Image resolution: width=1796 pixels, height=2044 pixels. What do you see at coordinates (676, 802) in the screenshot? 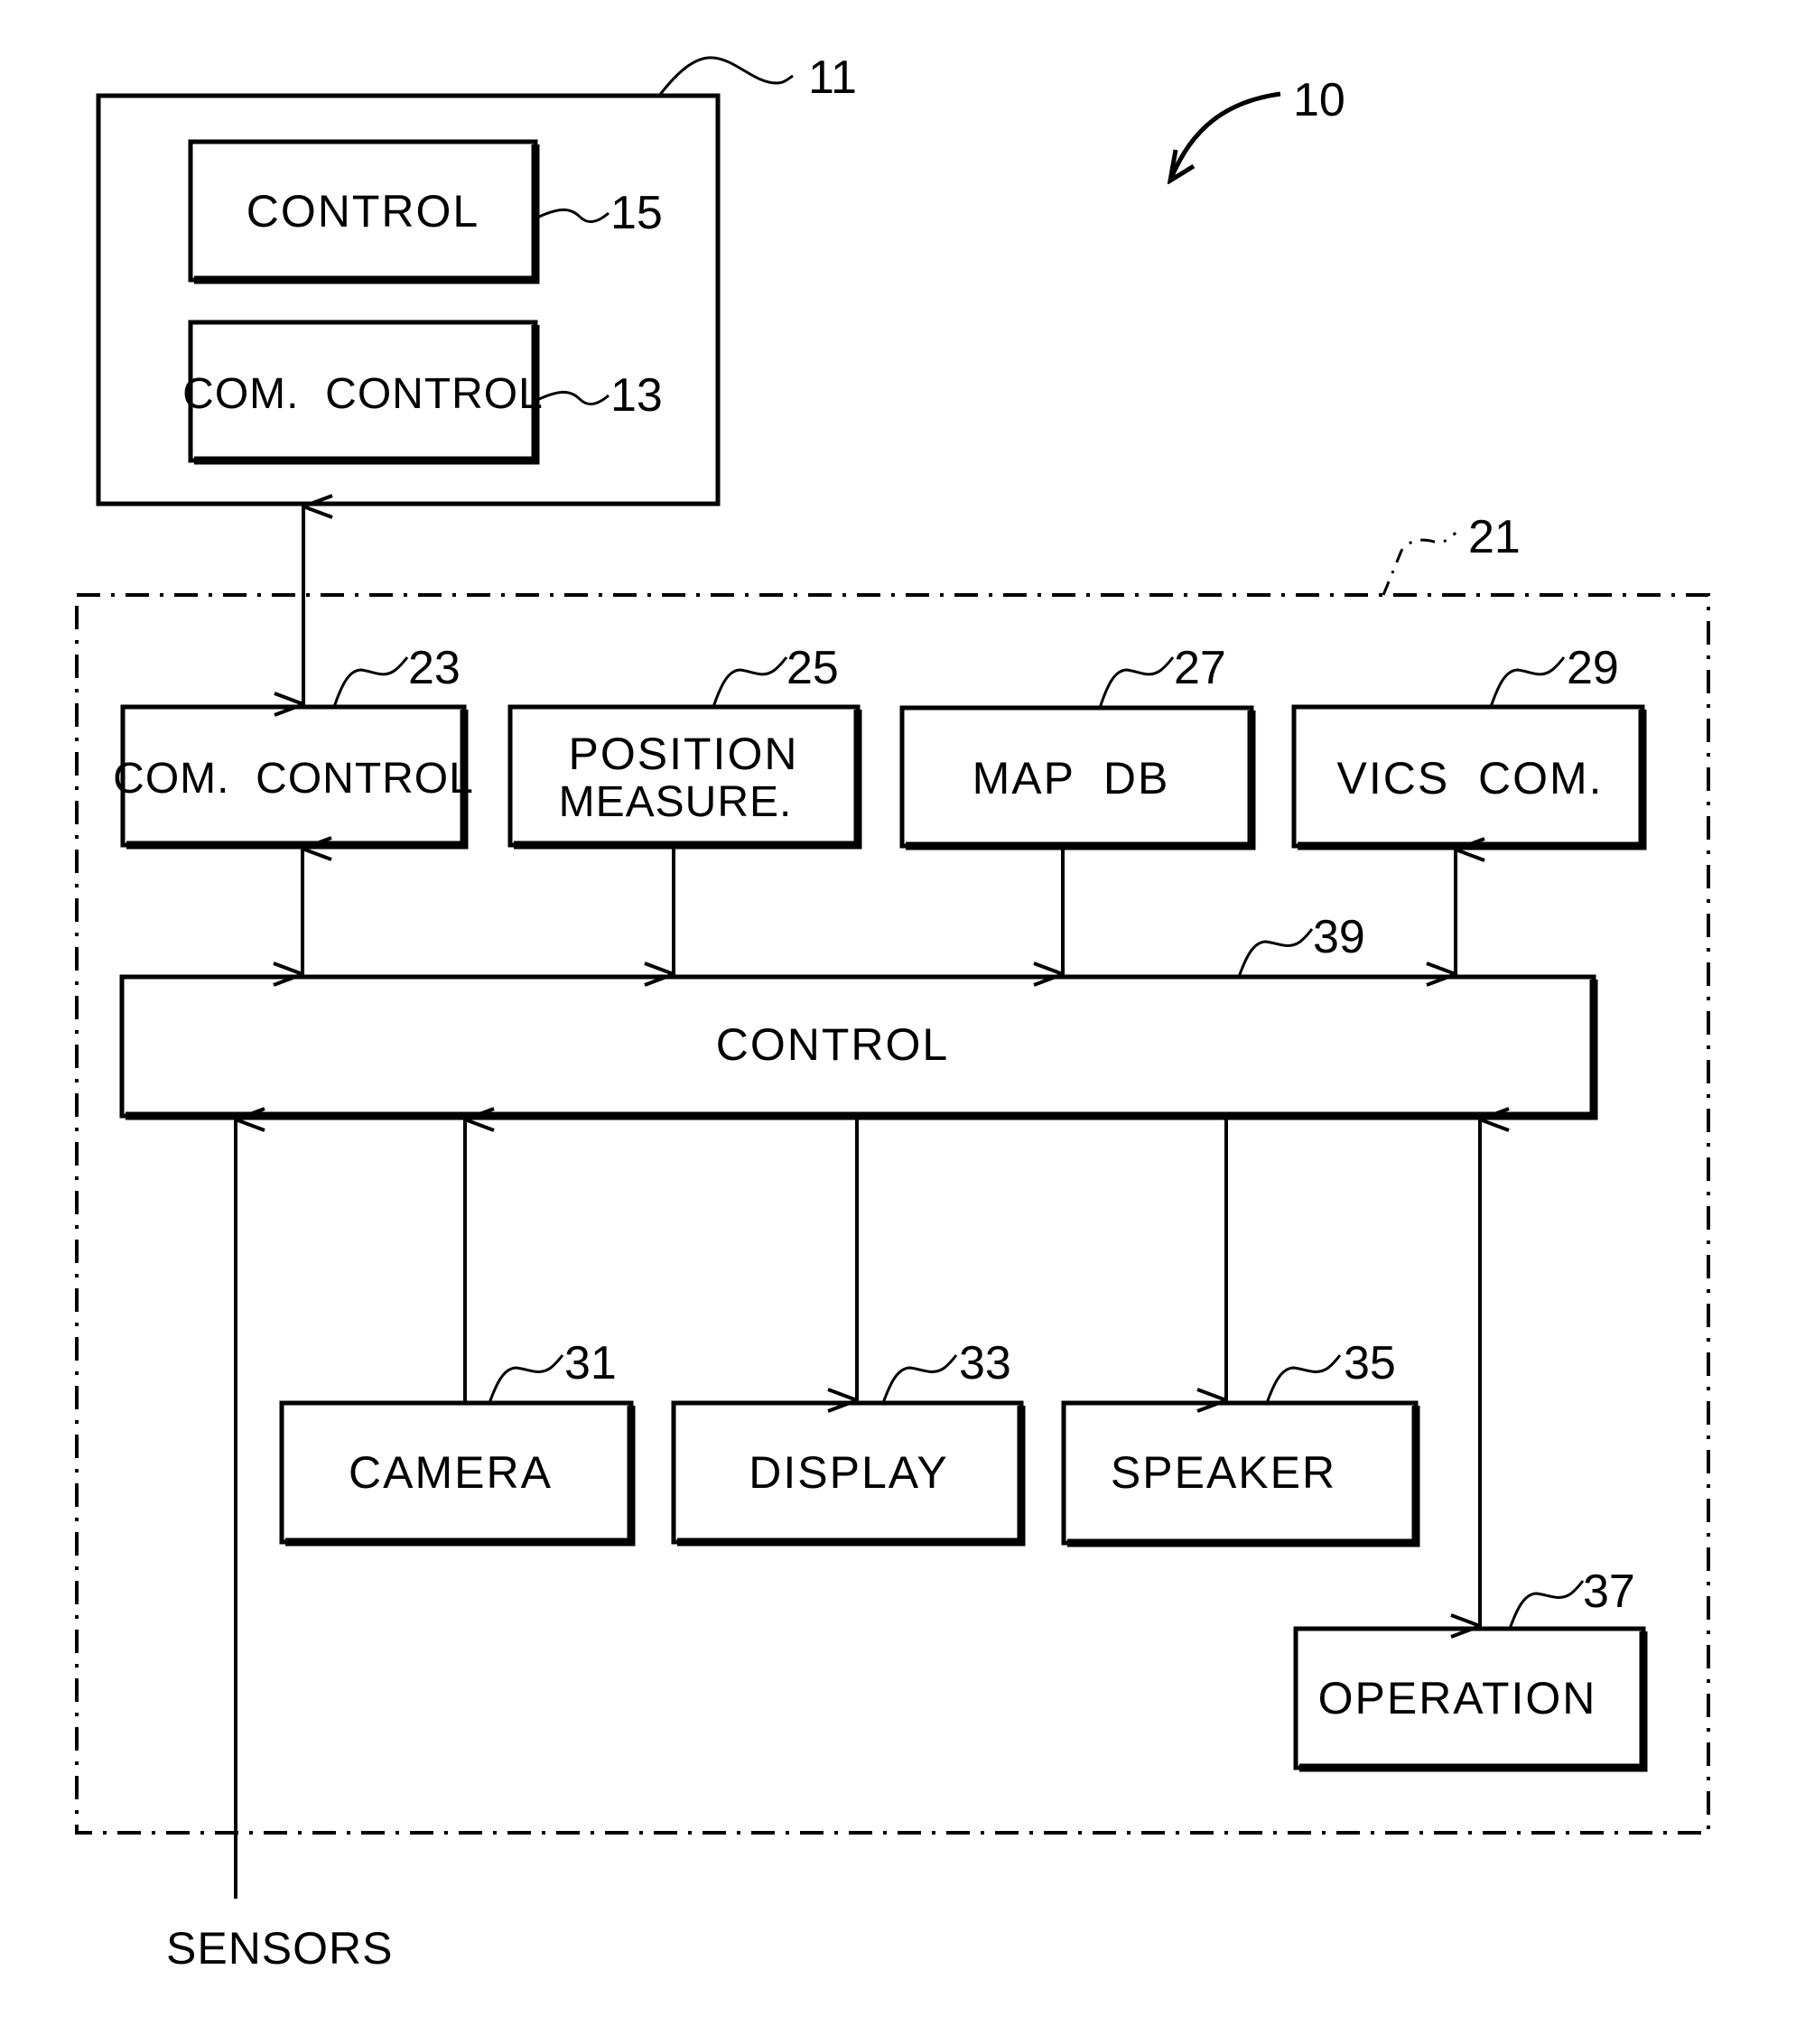
I see `block-label-line-2: MEASURE.` at bounding box center [676, 802].